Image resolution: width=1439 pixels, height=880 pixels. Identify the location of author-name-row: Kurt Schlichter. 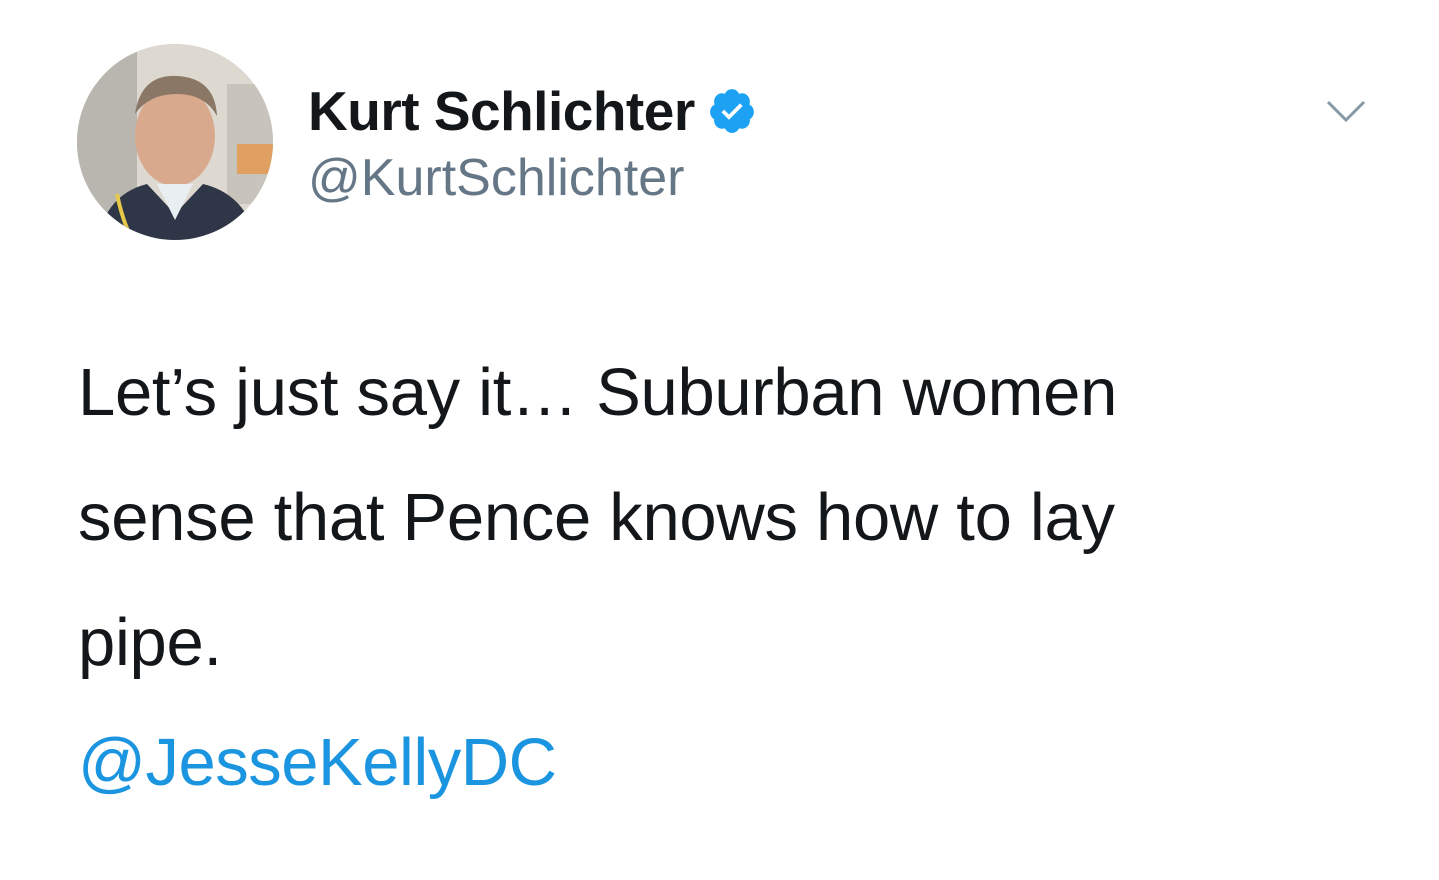
(532, 111).